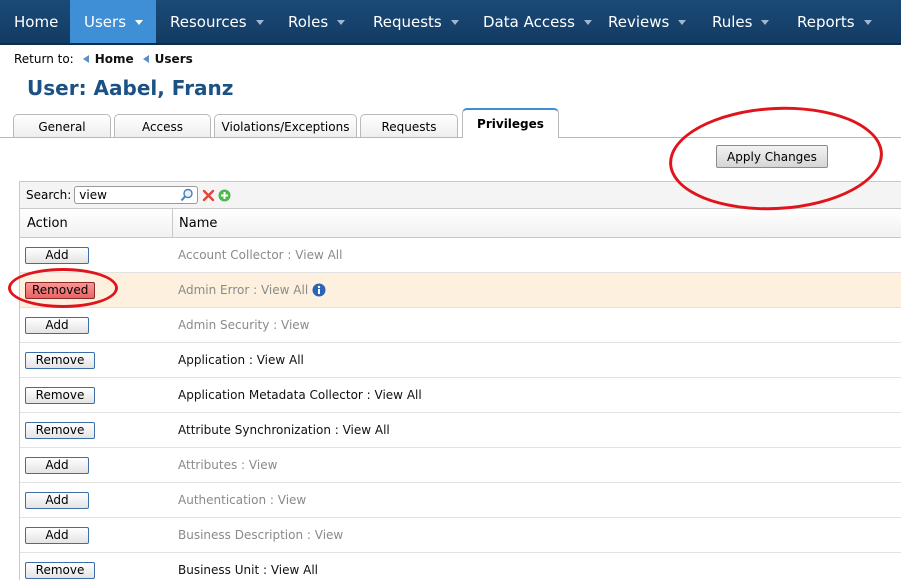  Describe the element at coordinates (510, 123) in the screenshot. I see `tab-privileges: Privileges` at that location.